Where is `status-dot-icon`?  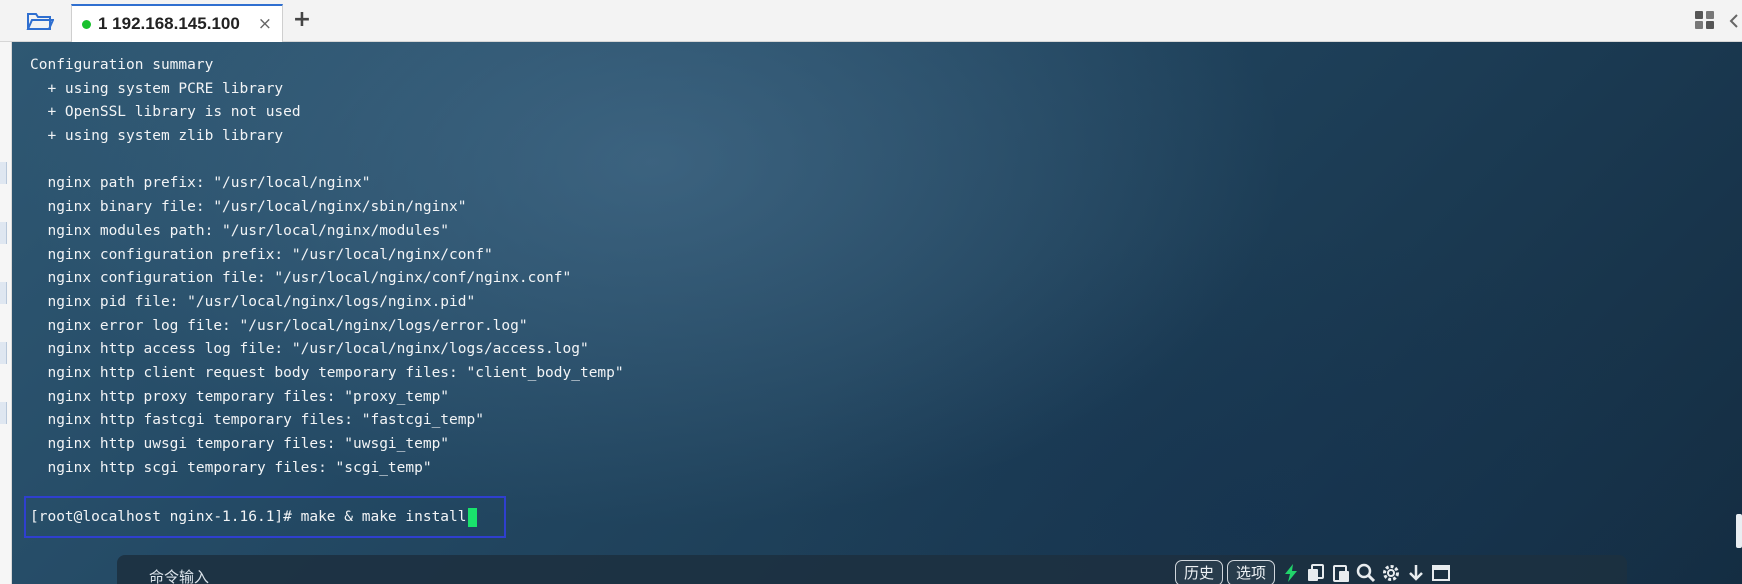
status-dot-icon is located at coordinates (86, 24).